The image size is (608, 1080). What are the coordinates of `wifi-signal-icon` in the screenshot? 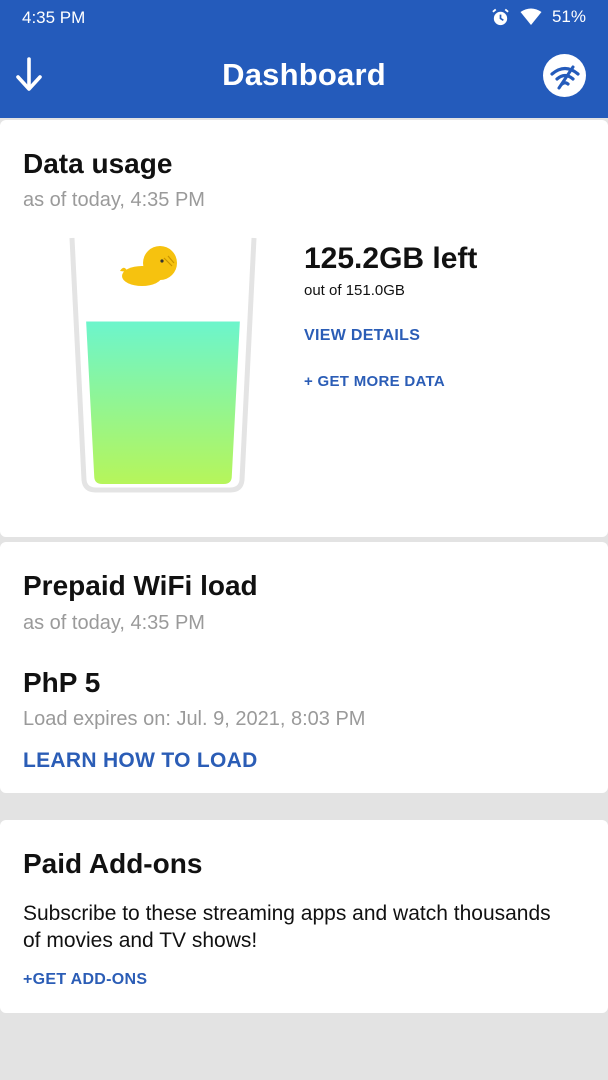 It's located at (531, 17).